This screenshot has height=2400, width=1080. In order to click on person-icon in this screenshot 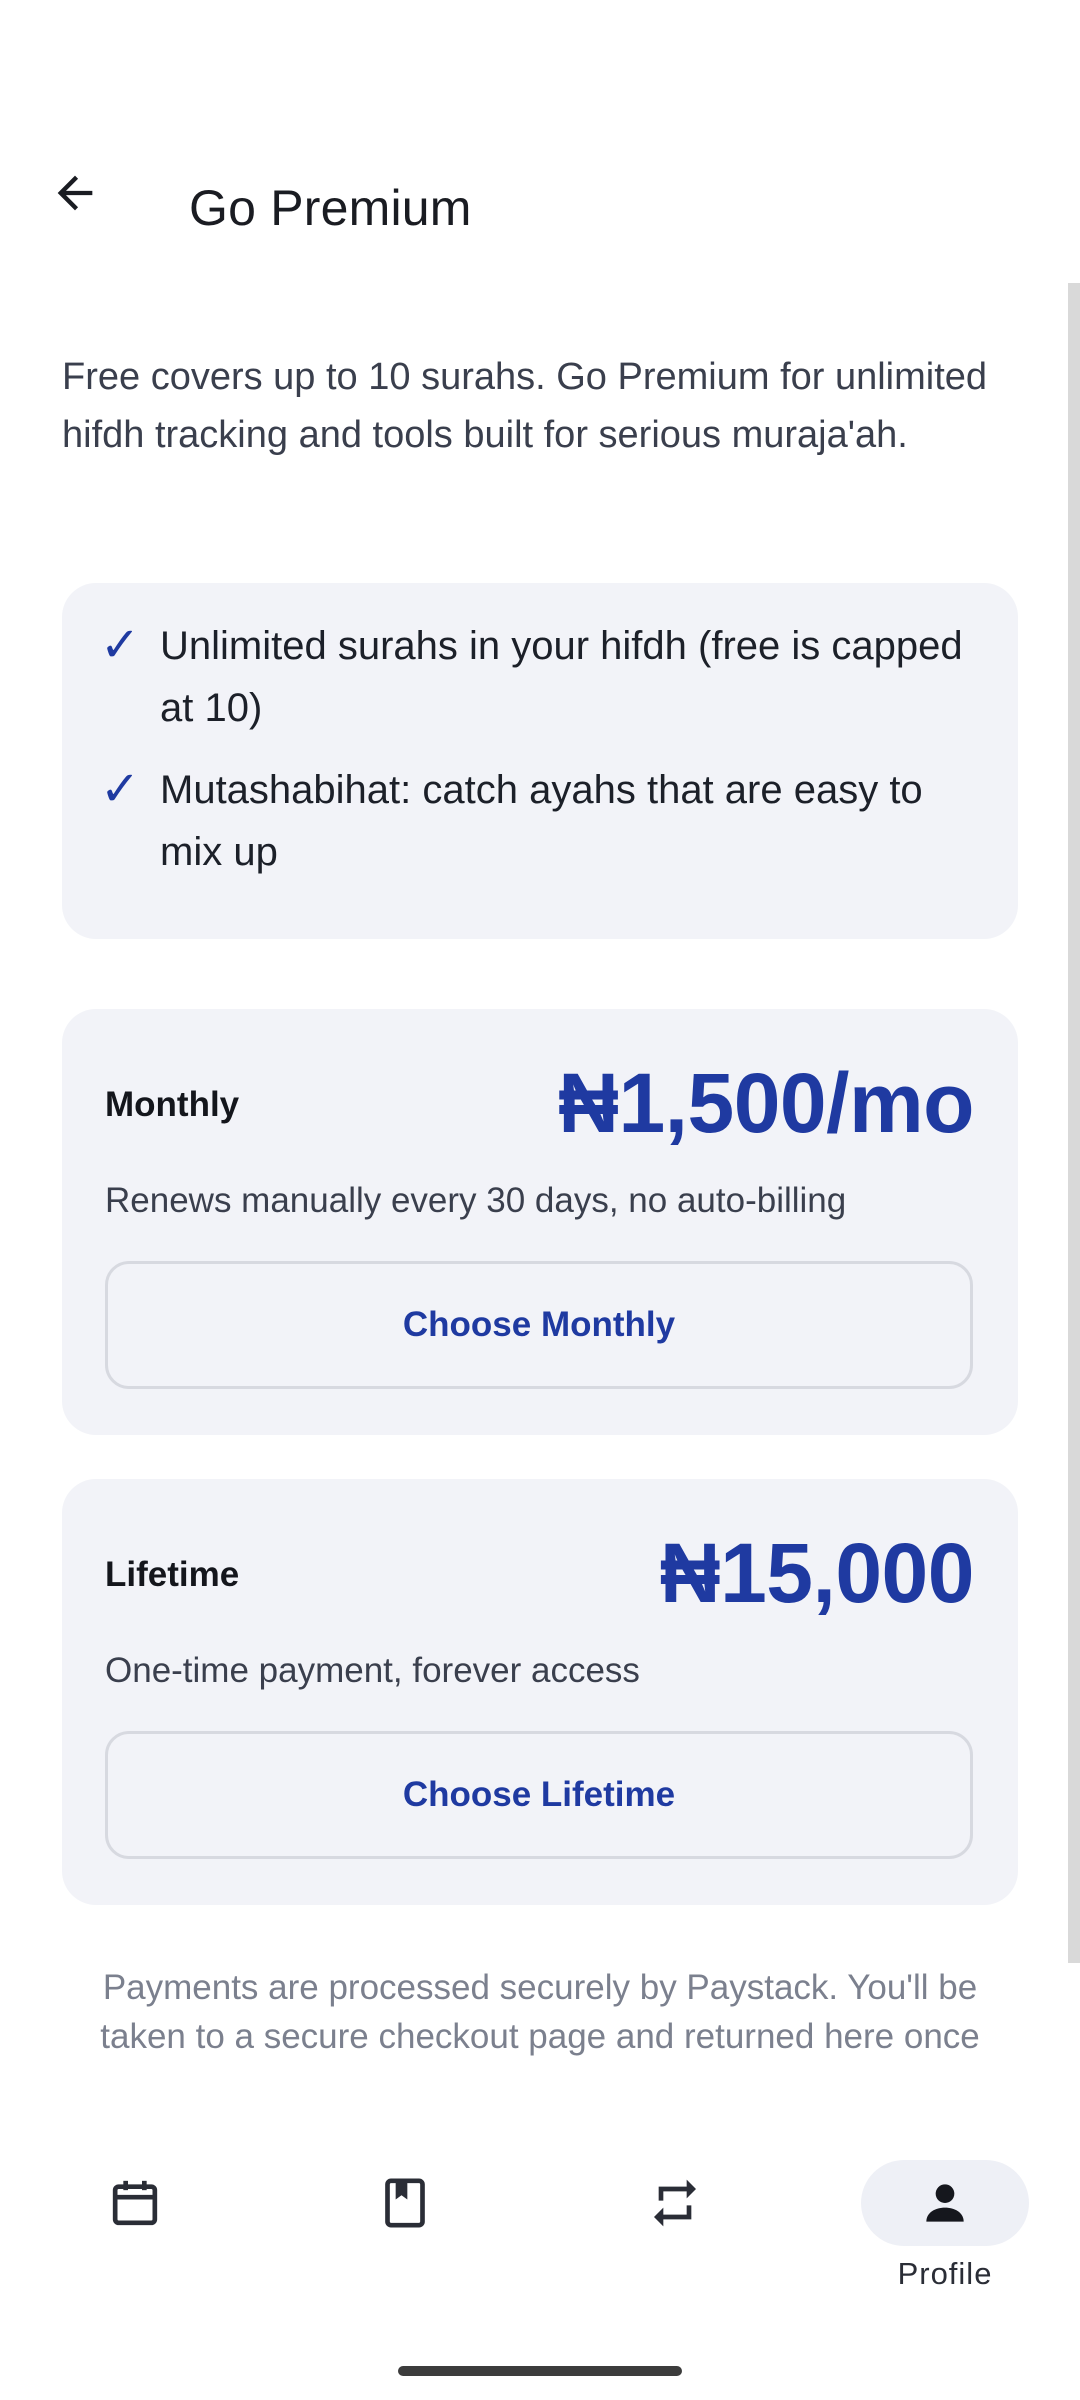, I will do `click(945, 2203)`.